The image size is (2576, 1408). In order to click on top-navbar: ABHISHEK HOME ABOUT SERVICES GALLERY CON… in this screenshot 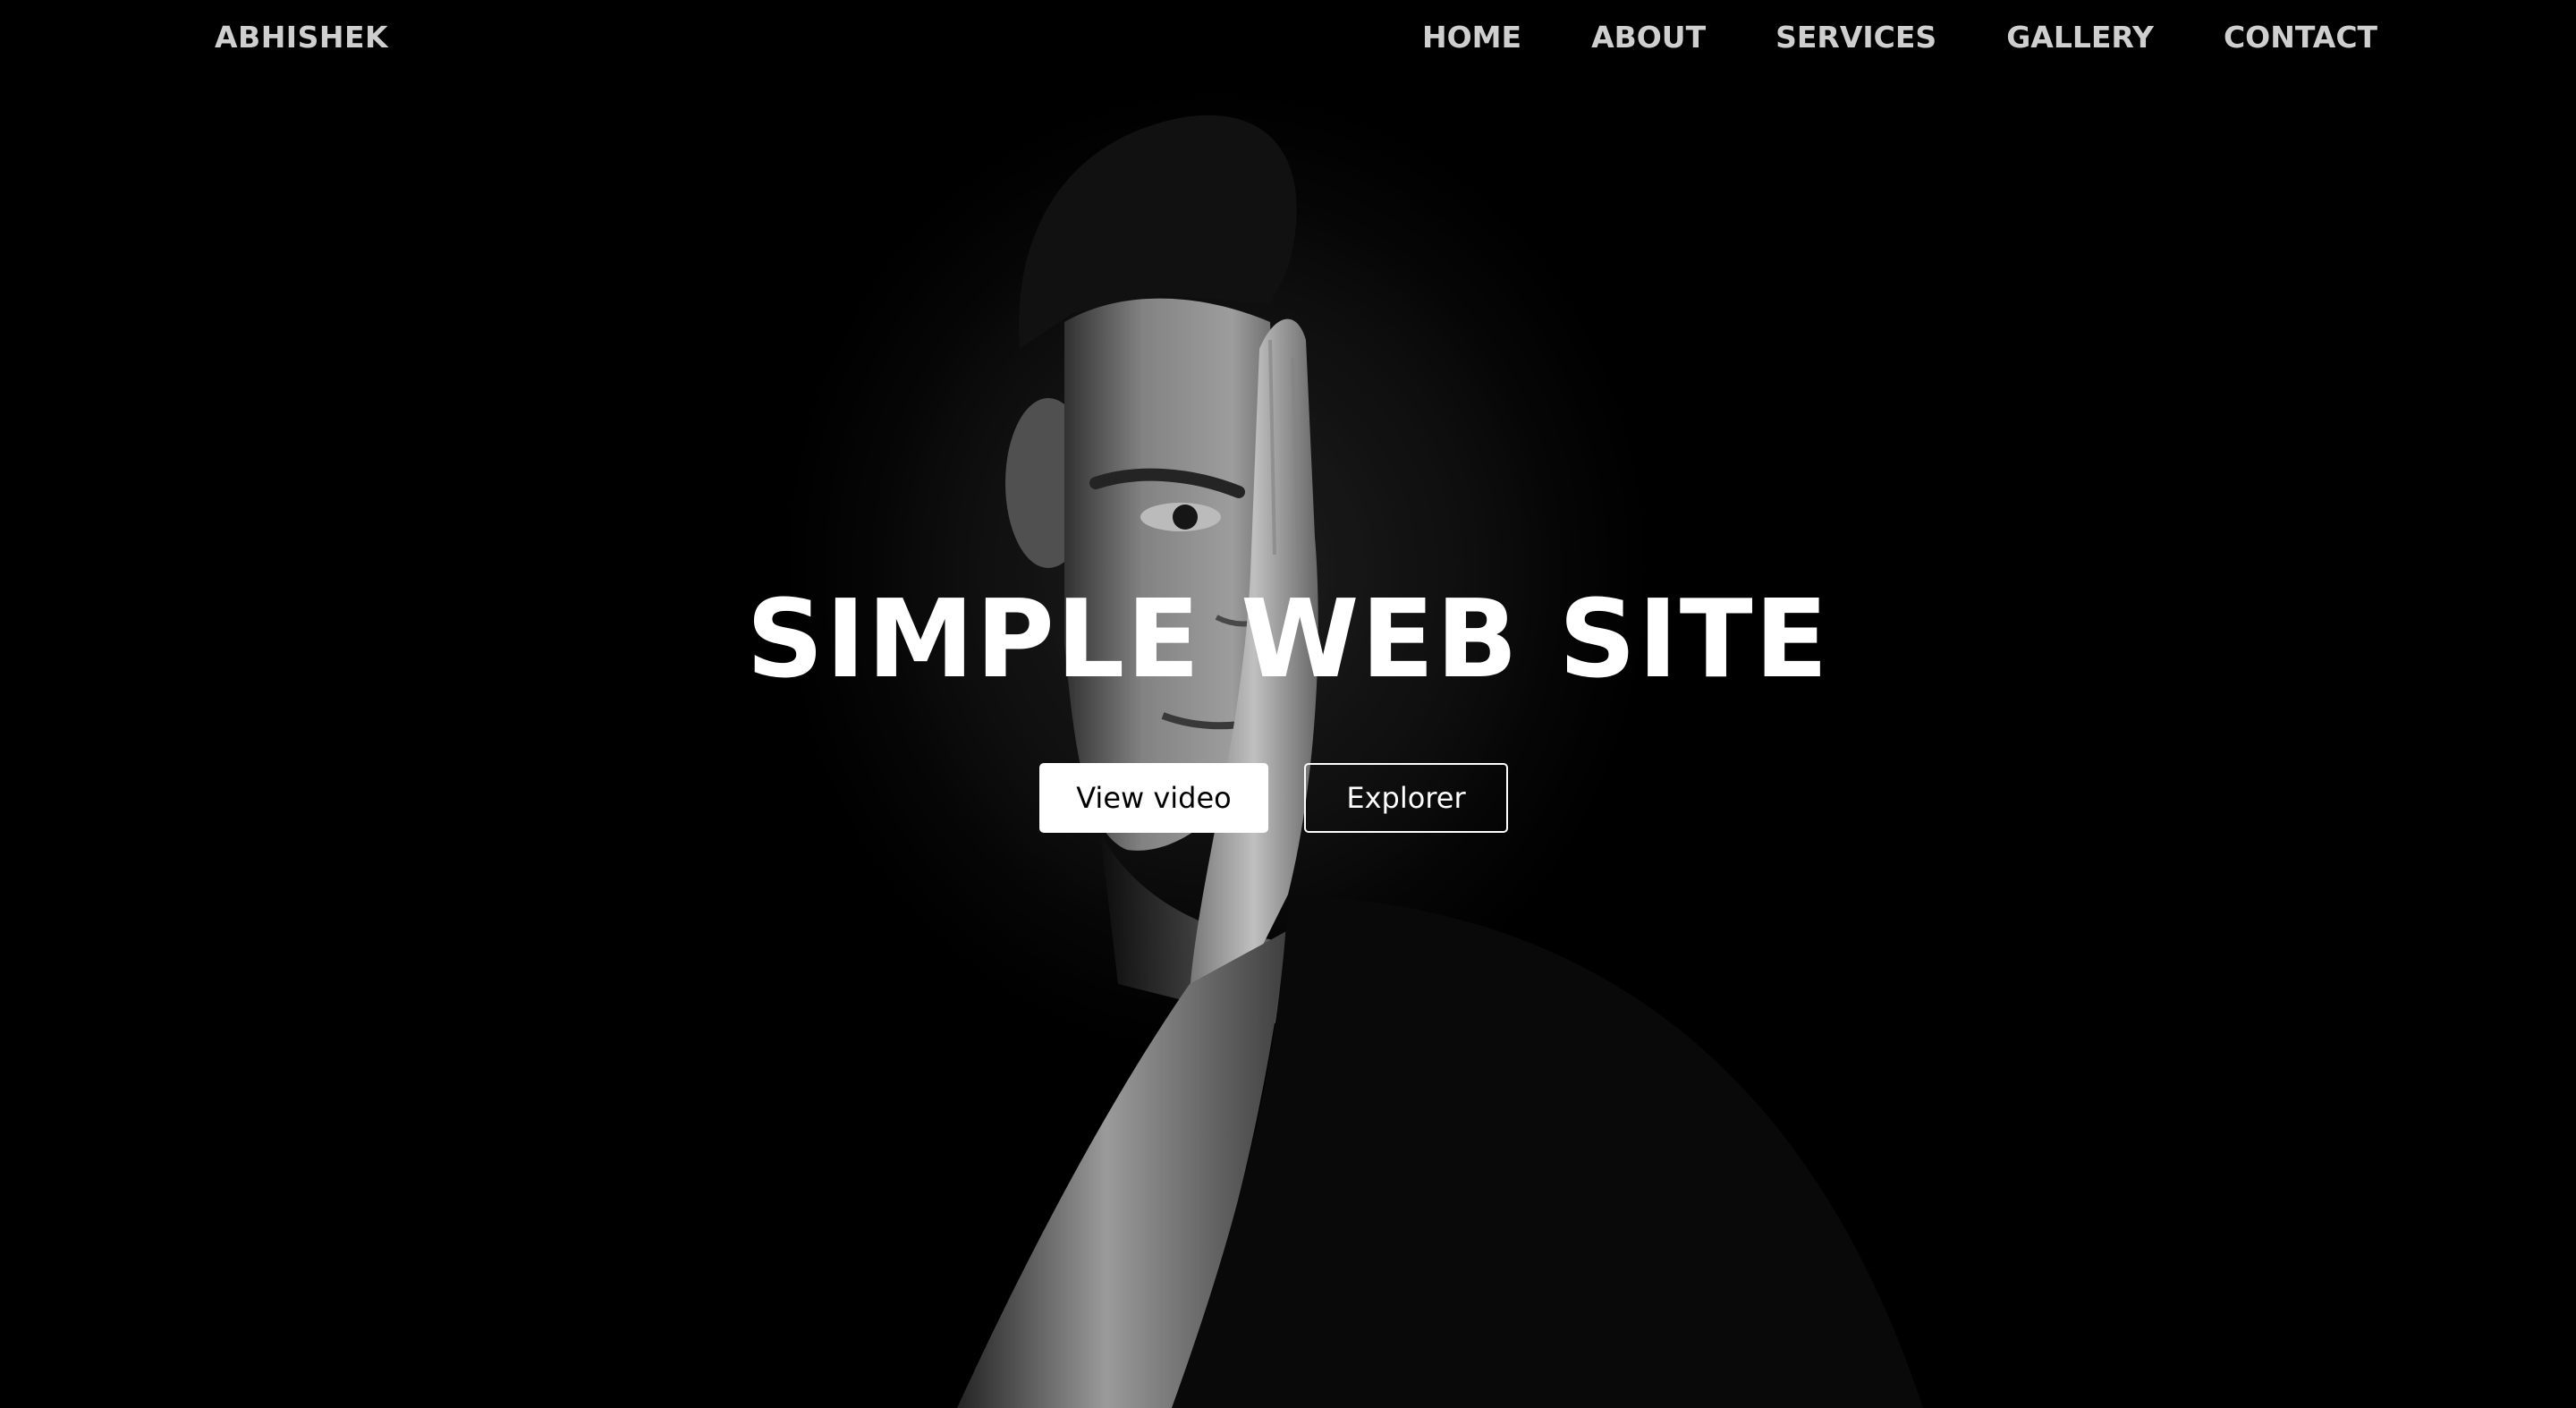, I will do `click(1288, 40)`.